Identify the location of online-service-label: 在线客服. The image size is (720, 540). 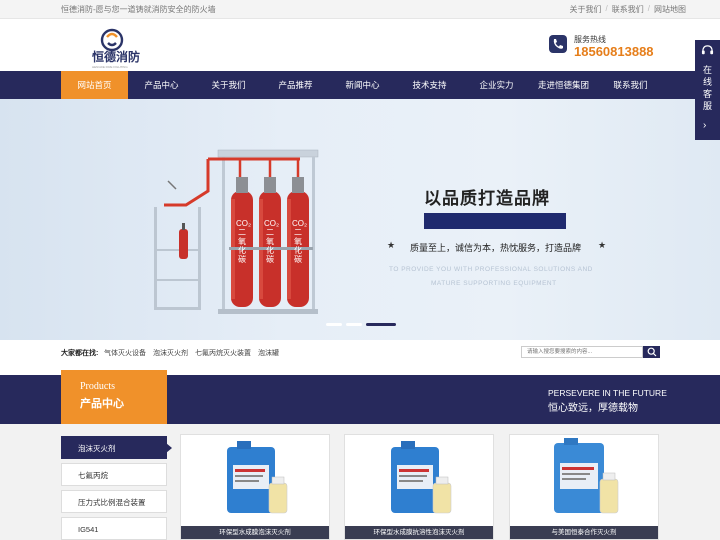
(707, 88).